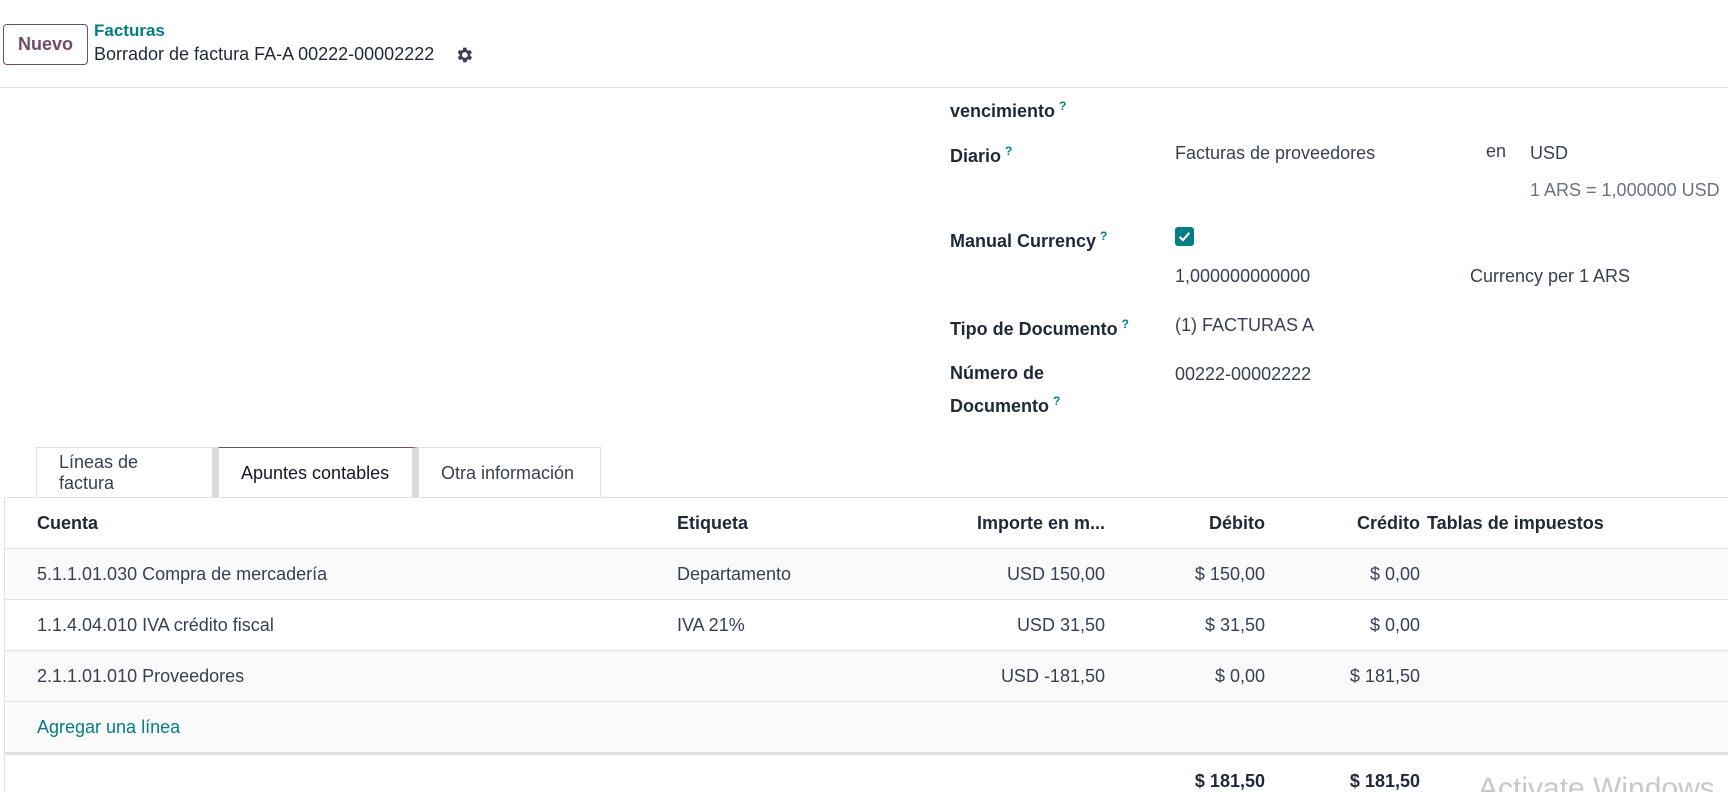  Describe the element at coordinates (127, 472) in the screenshot. I see `tab-lineas-factura: Líneas de factura` at that location.